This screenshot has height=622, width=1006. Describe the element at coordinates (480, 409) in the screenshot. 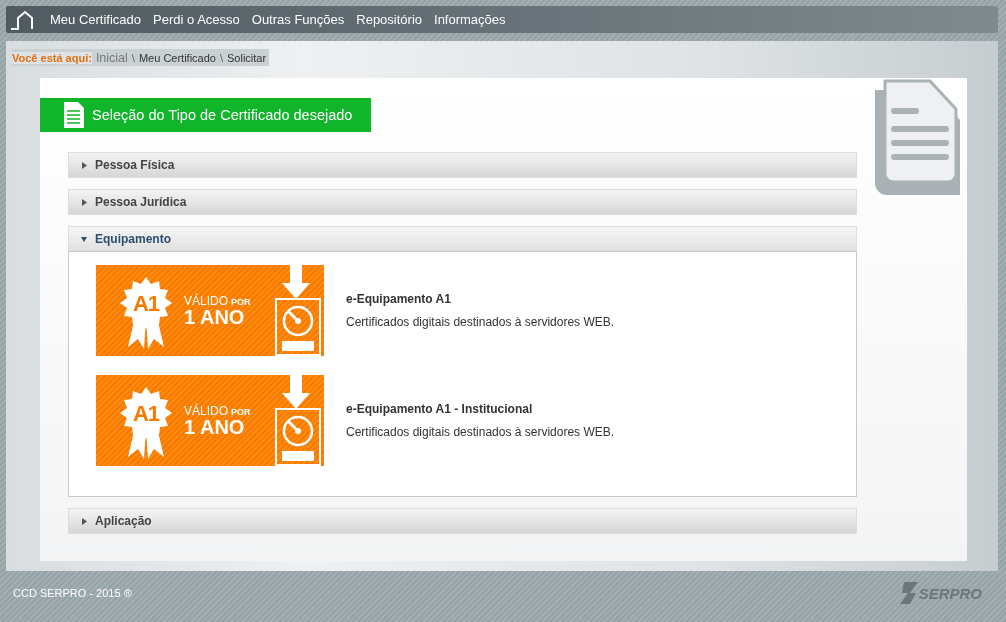

I see `product-name: e-Equipamento A1 - Institucional` at that location.